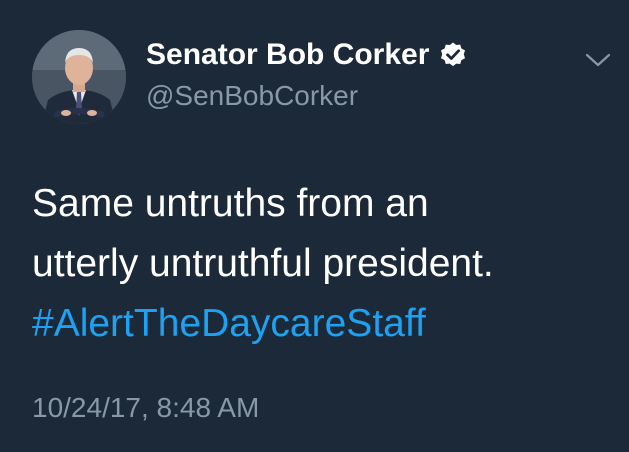 The image size is (629, 452). I want to click on author-handle: @SenBobCorker, so click(252, 96).